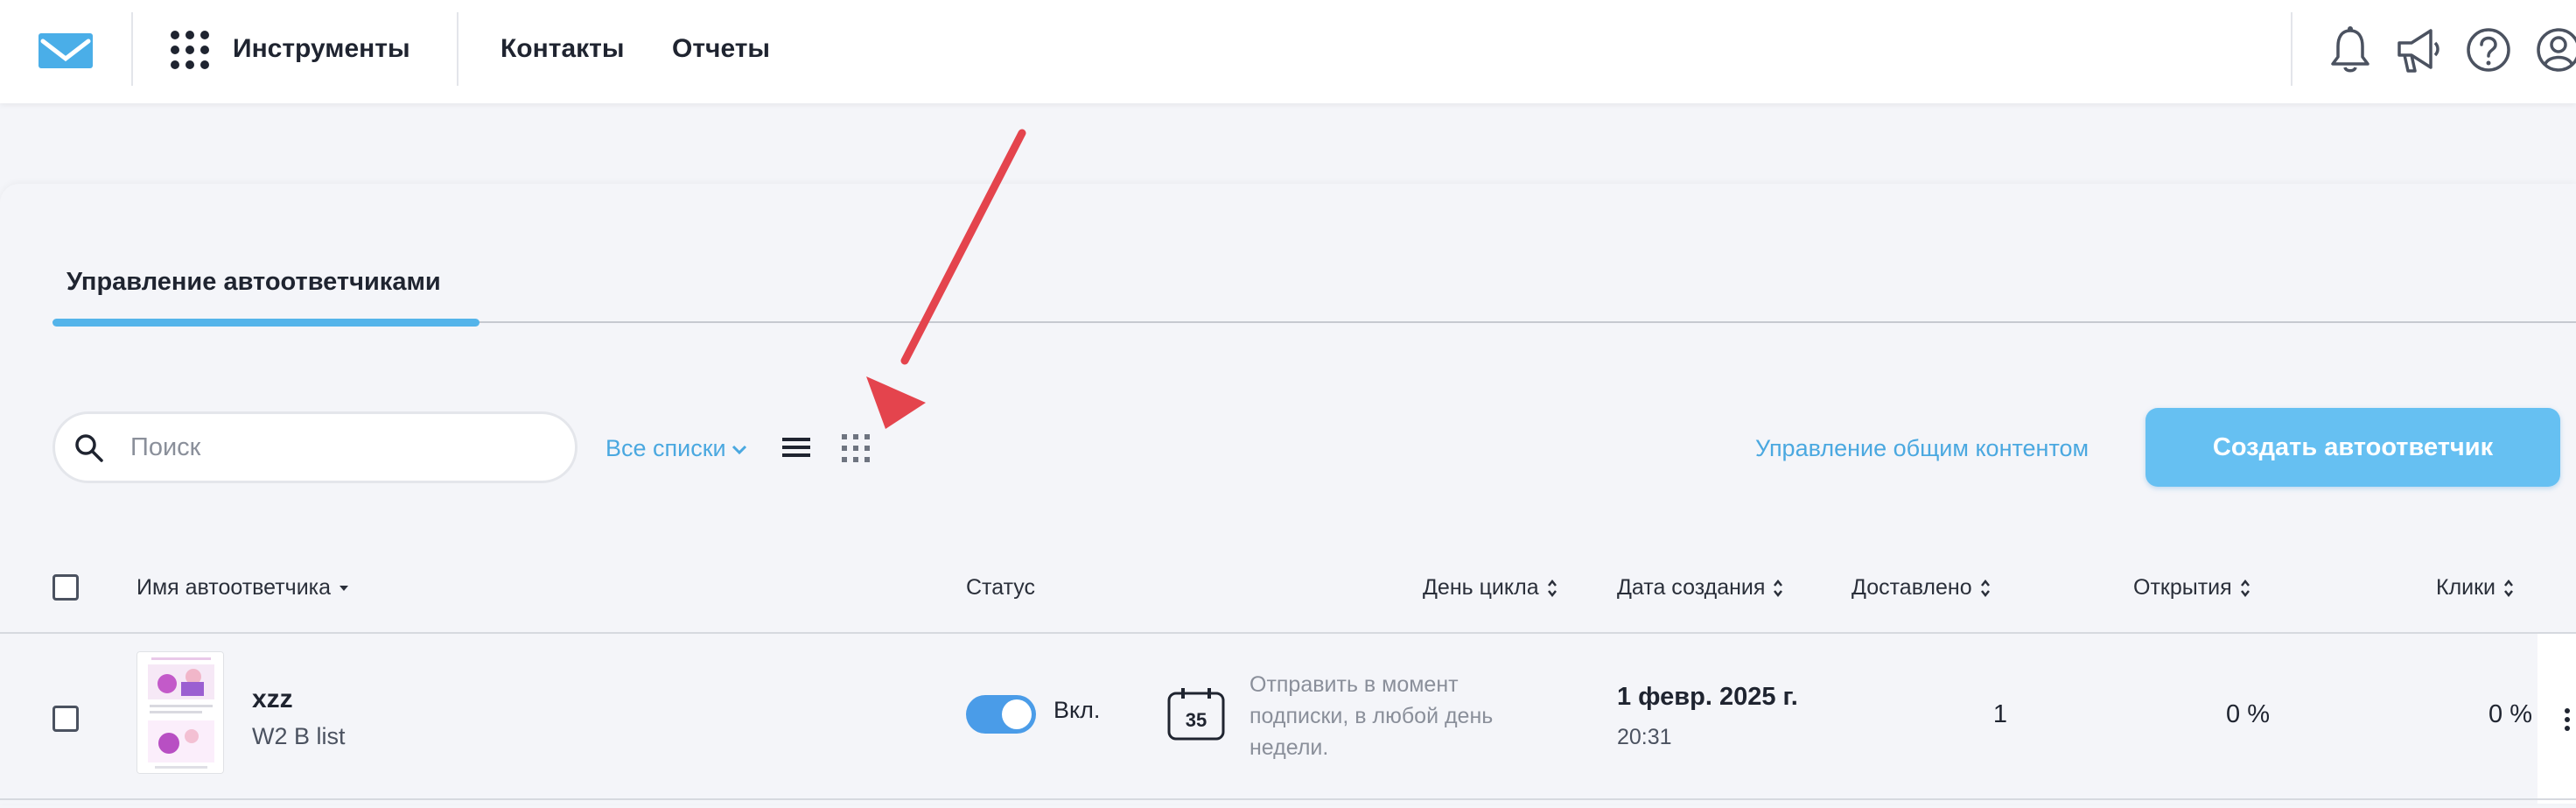 The image size is (2576, 808). What do you see at coordinates (1196, 720) in the screenshot?
I see `cycle-day-number: 35` at bounding box center [1196, 720].